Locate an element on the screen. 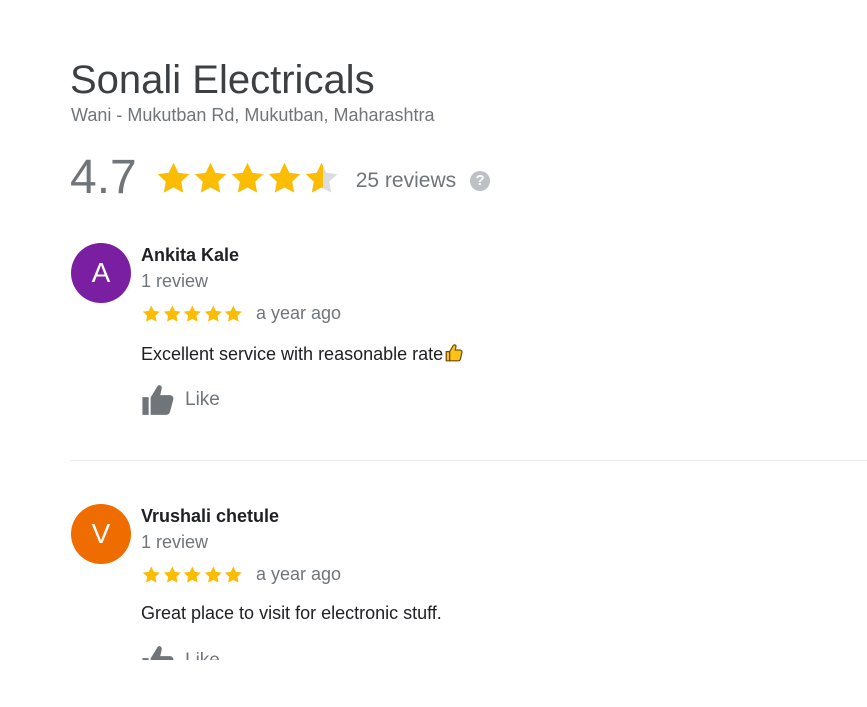  rating-stars is located at coordinates (247, 178).